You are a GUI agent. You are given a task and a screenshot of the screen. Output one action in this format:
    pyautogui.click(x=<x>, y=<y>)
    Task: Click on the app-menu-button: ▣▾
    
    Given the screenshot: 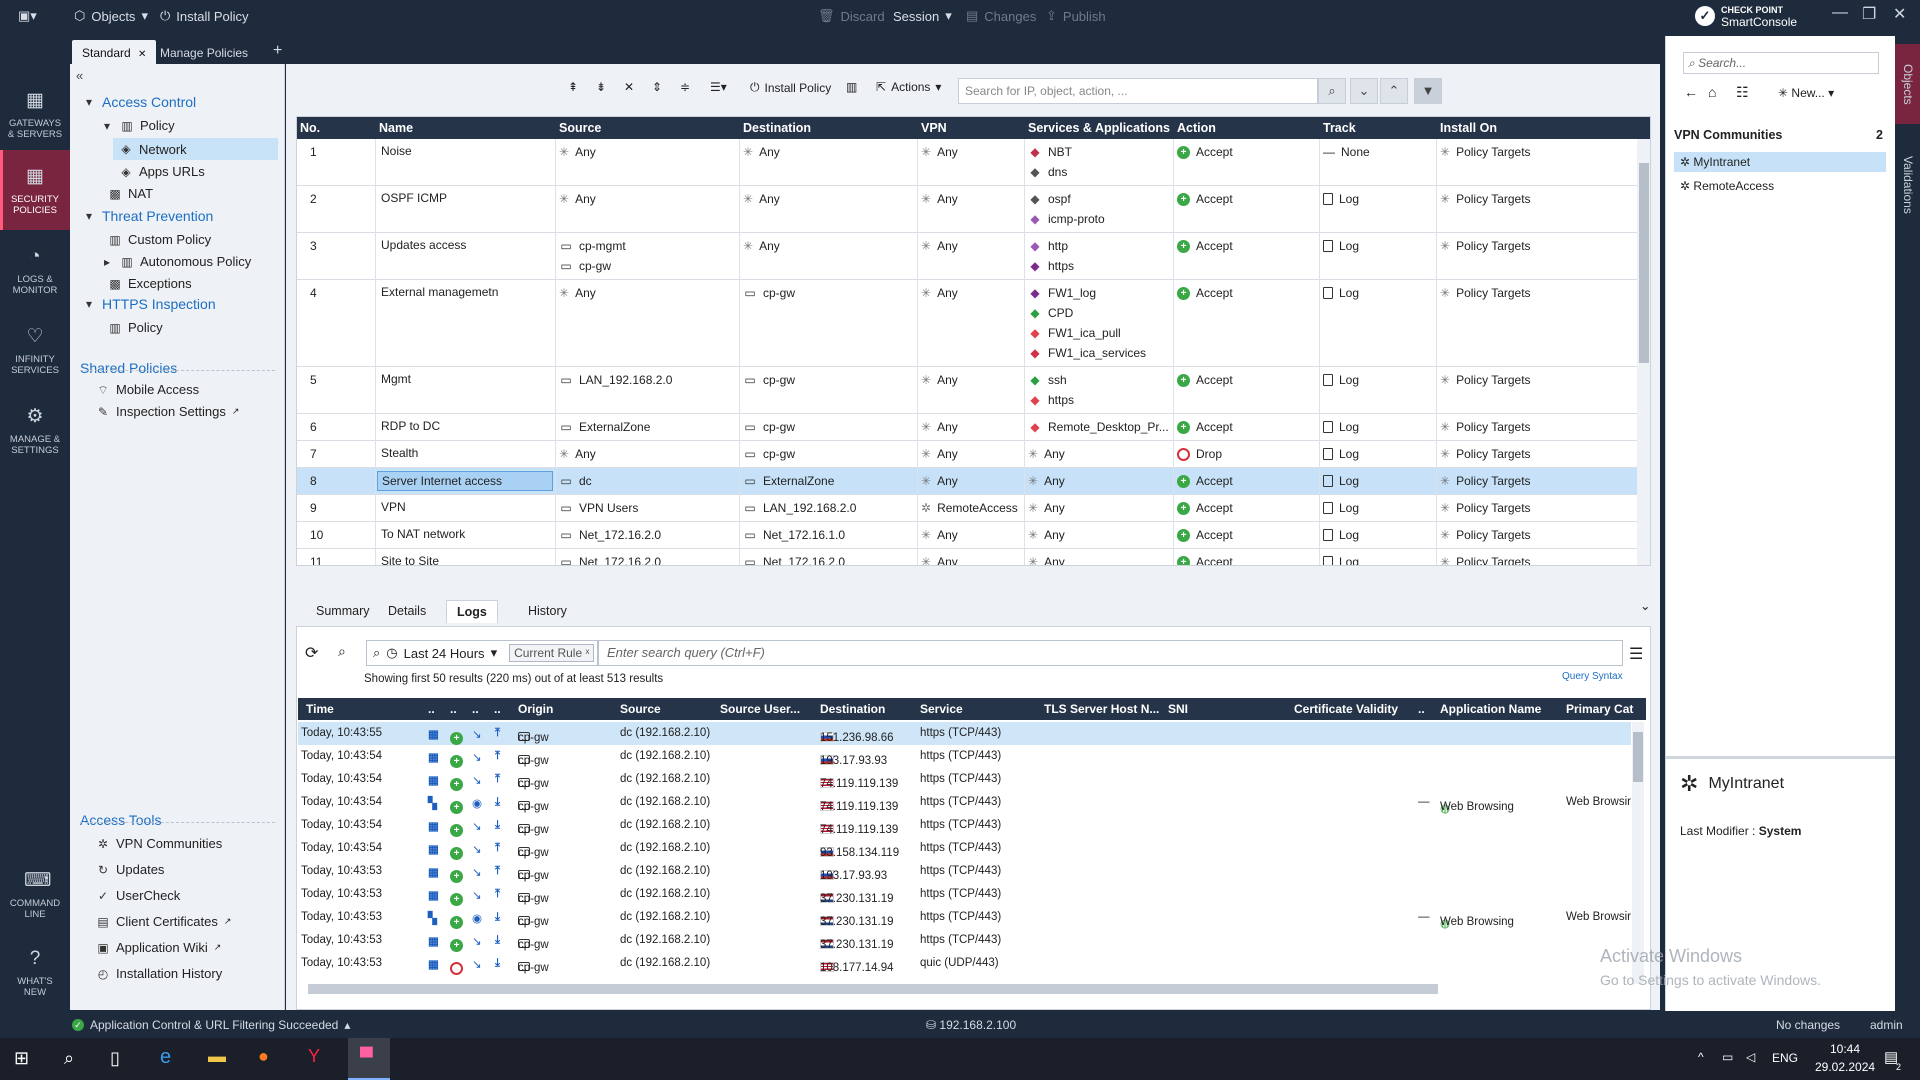 What is the action you would take?
    pyautogui.click(x=27, y=16)
    